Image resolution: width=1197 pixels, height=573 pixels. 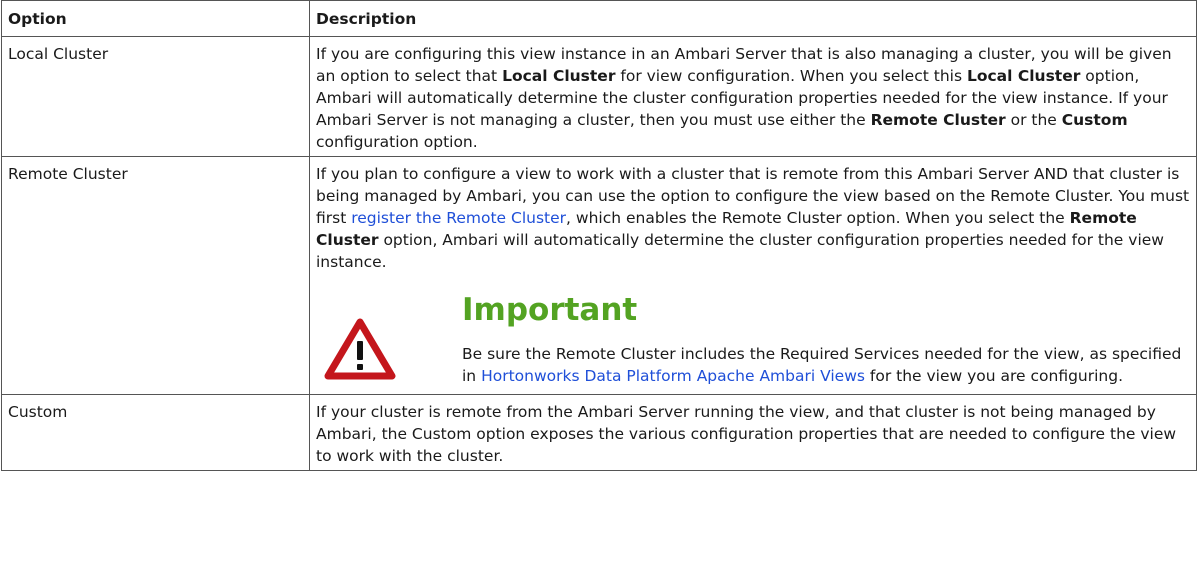 I want to click on column-header-description: Description, so click(x=753, y=18).